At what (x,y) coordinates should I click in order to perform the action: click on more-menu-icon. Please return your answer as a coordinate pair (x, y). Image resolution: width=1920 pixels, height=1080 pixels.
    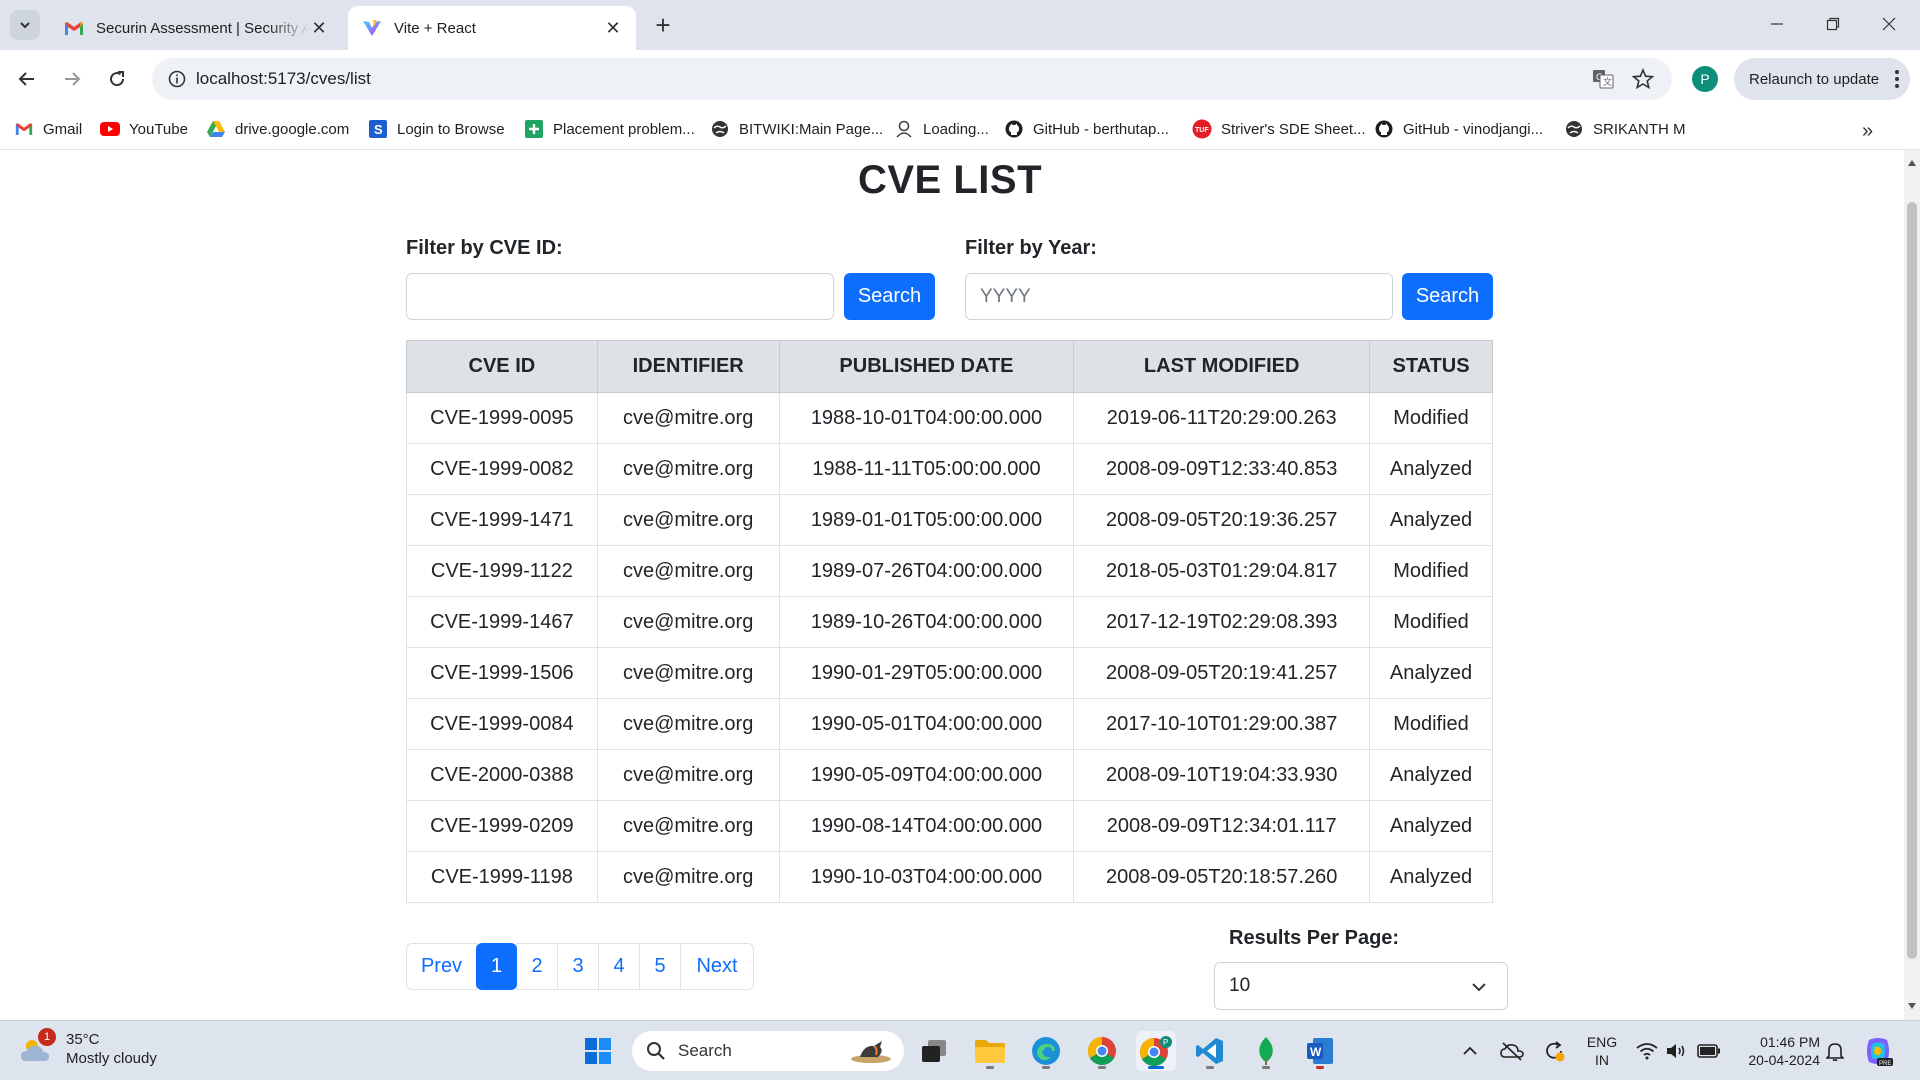
    Looking at the image, I should click on (1897, 79).